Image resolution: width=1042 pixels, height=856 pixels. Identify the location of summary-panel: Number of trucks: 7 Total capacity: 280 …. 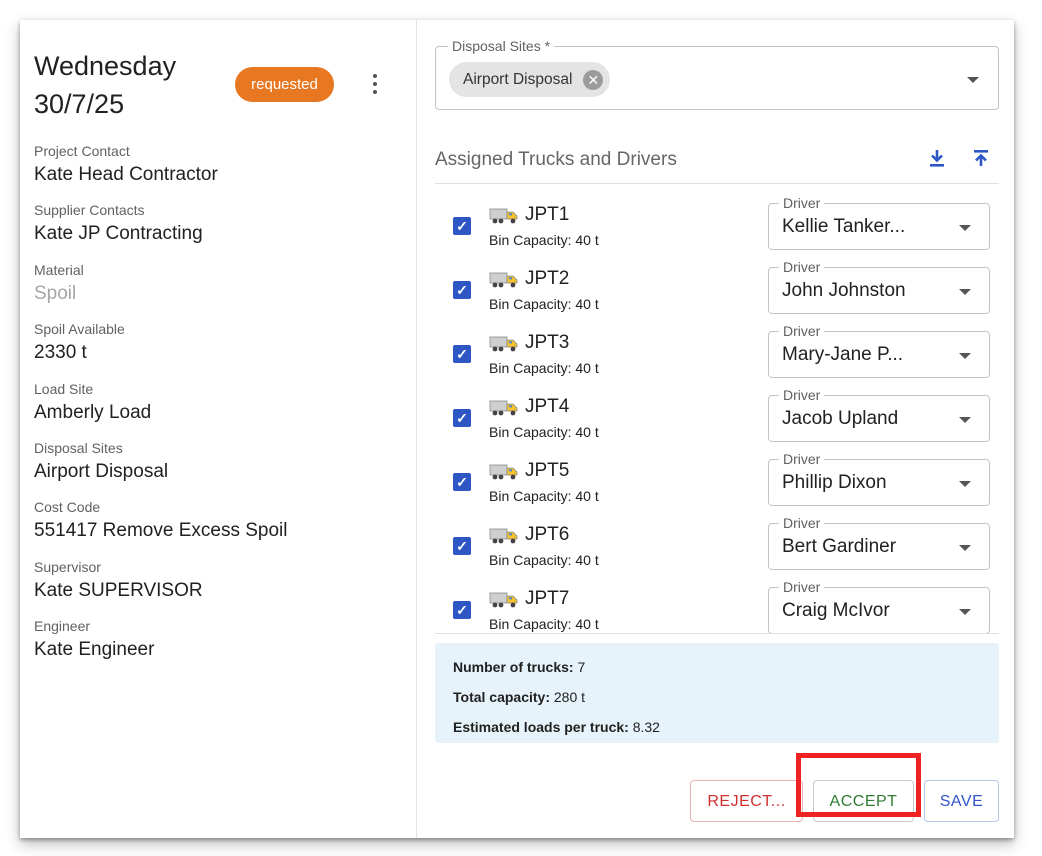
(717, 693).